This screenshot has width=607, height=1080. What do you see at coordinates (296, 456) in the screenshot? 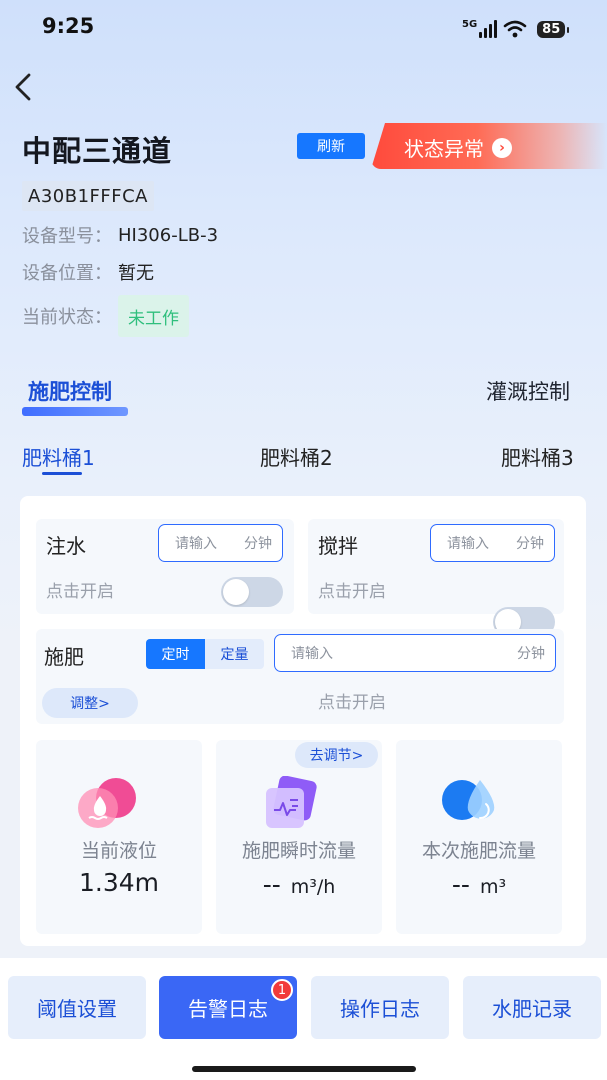
I see `tab-bucket-2: 肥料桶2` at bounding box center [296, 456].